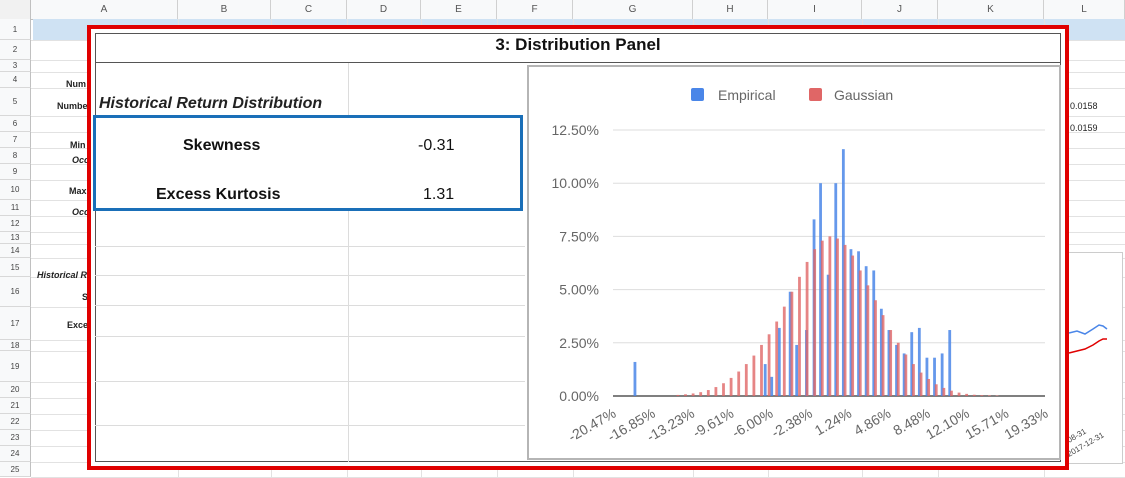  I want to click on stats-box: Skewness -0.31 Excess Kurtosis 1.31, so click(308, 163).